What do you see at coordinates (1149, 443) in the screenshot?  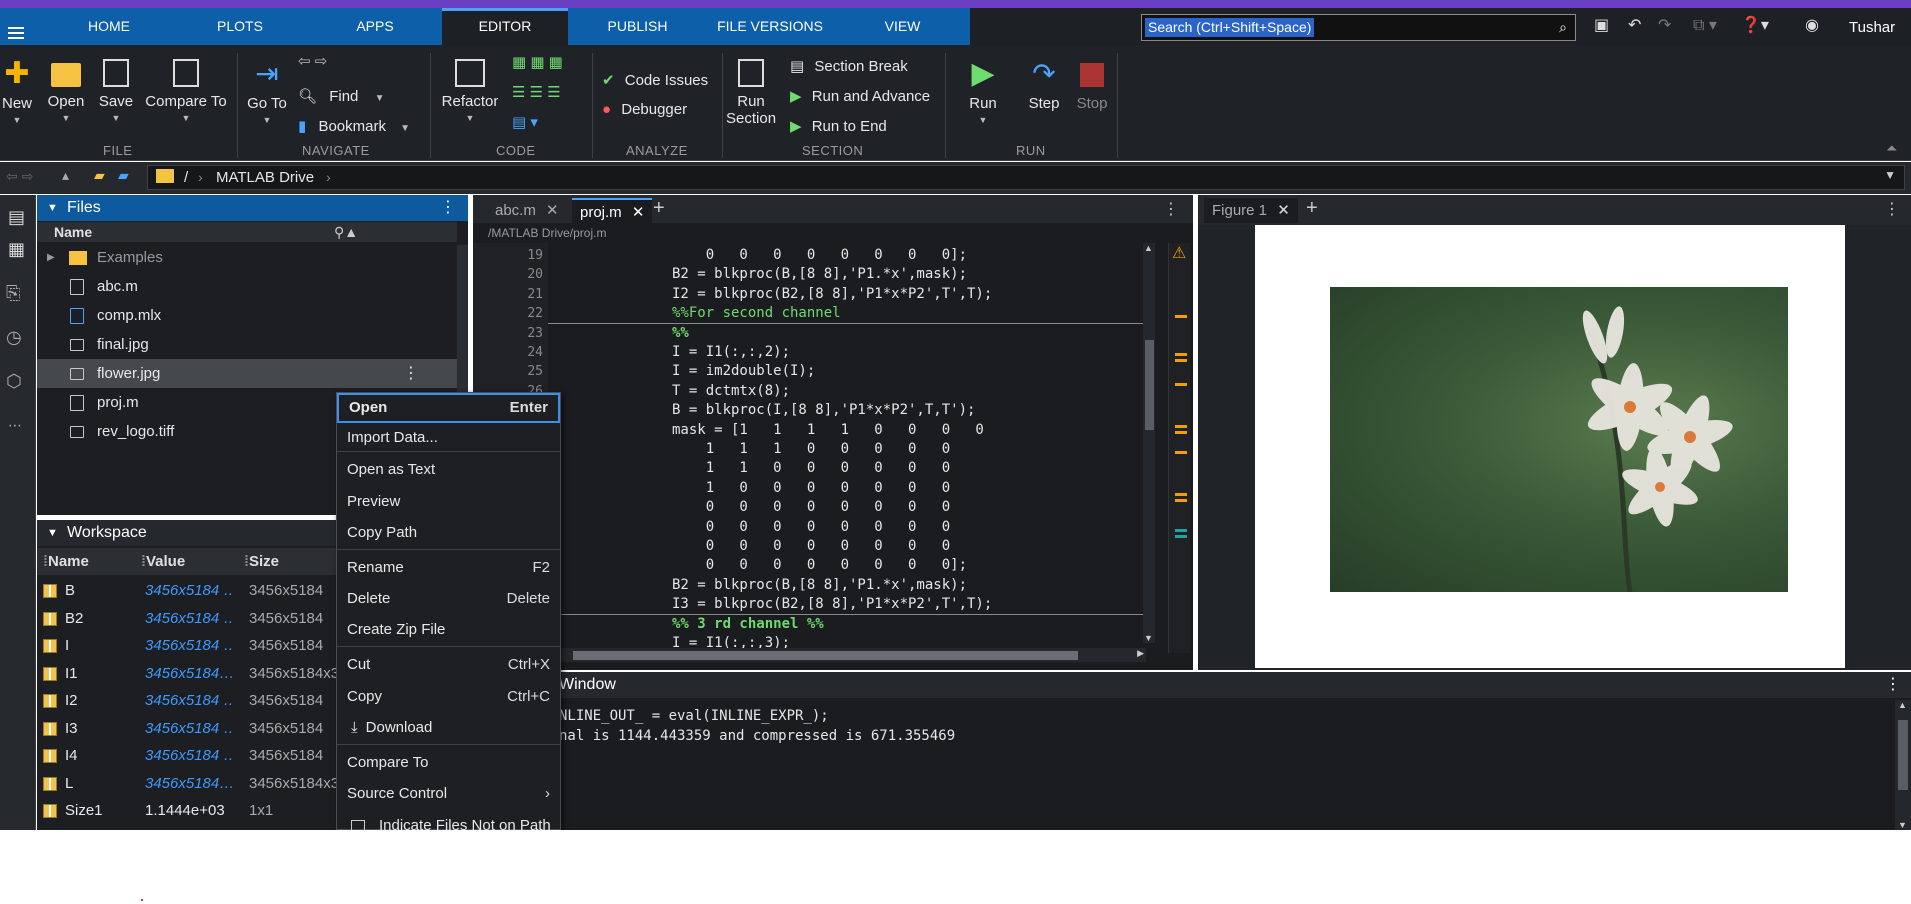 I see `editor-vertical-scrollbar: ▲ ▼` at bounding box center [1149, 443].